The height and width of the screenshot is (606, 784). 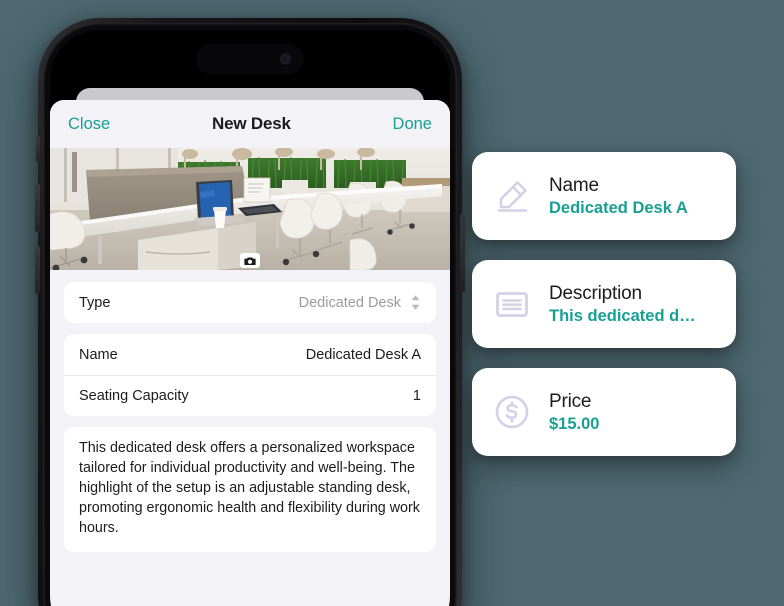 I want to click on name-card-text: Name Dedicated Desk A, so click(x=618, y=196).